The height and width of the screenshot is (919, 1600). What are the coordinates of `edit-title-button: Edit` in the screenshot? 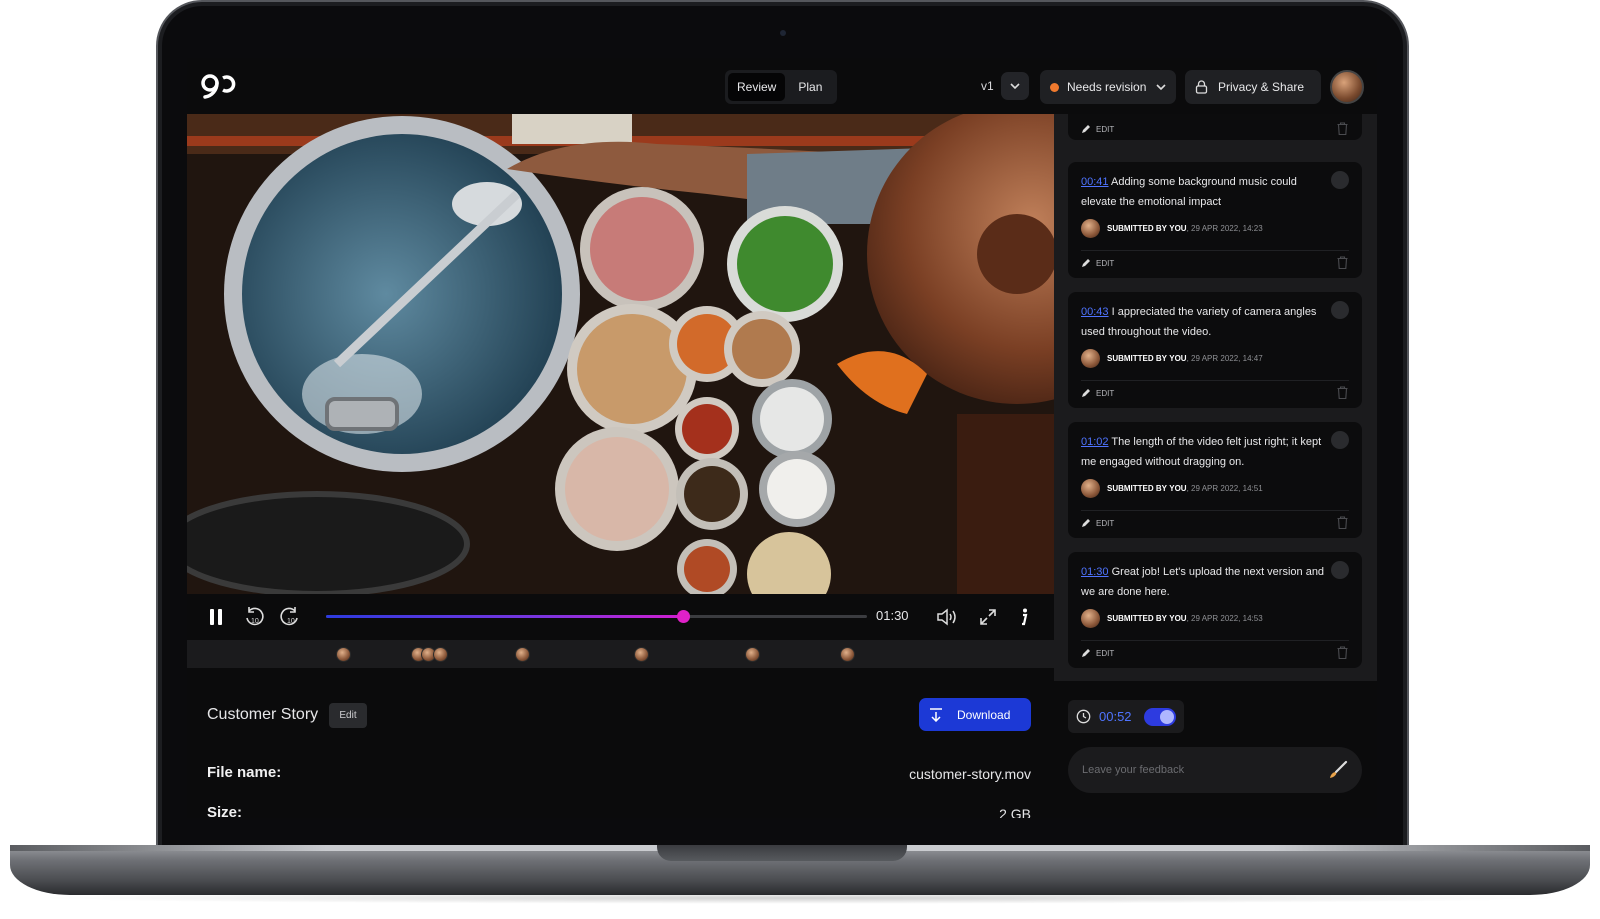 It's located at (348, 715).